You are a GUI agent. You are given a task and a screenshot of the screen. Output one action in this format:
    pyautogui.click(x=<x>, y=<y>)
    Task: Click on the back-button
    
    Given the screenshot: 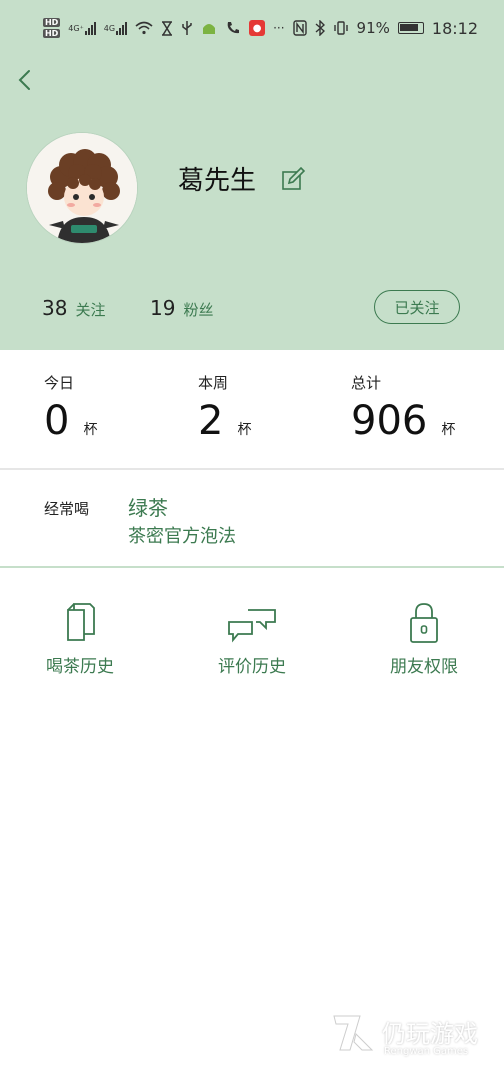 What is the action you would take?
    pyautogui.click(x=24, y=80)
    